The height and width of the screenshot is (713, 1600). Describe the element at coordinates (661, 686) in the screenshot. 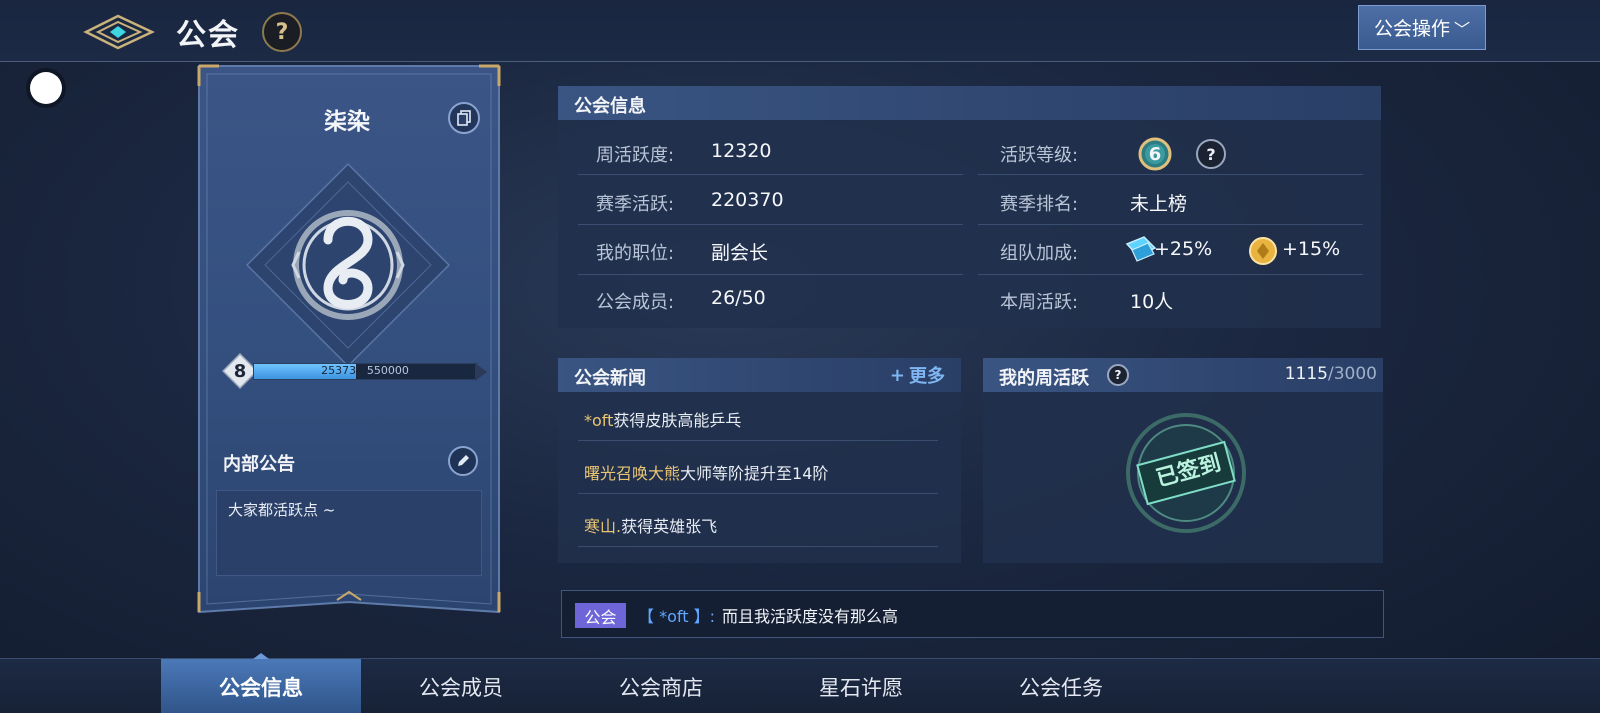

I see `tab-guild-shop: 公会商店` at that location.